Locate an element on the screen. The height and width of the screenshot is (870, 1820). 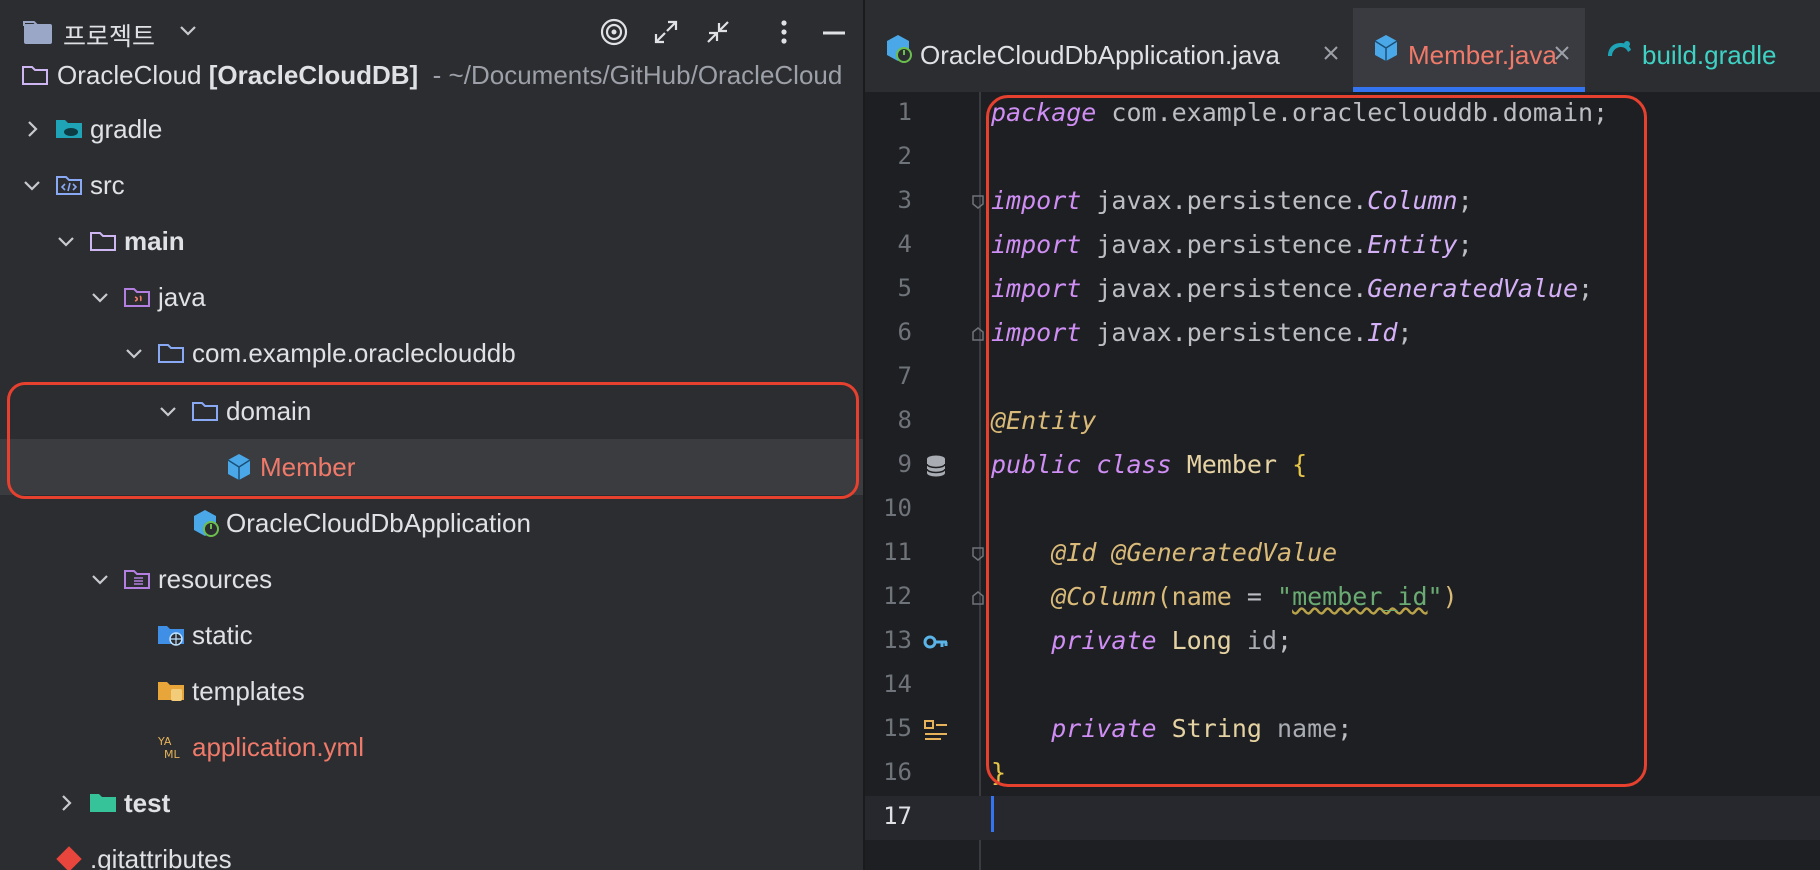
collapse-all-icon is located at coordinates (718, 32).